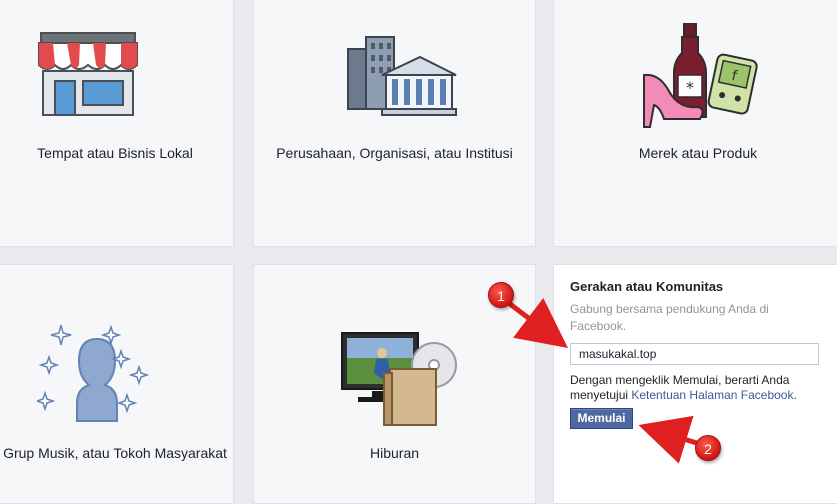  What do you see at coordinates (647, 286) in the screenshot?
I see `expanded-title: Gerakan atau Komunitas` at bounding box center [647, 286].